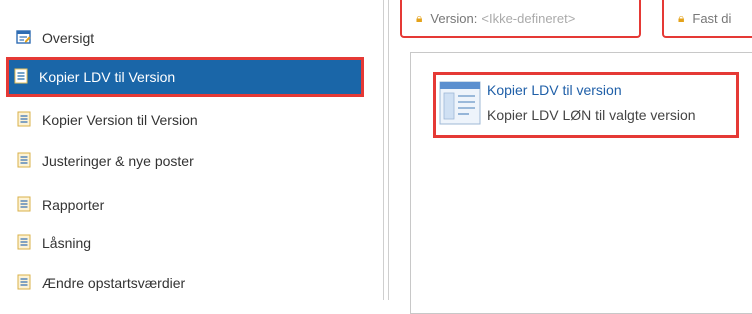  What do you see at coordinates (187, 243) in the screenshot?
I see `sidebar-item-laasning: Låsning` at bounding box center [187, 243].